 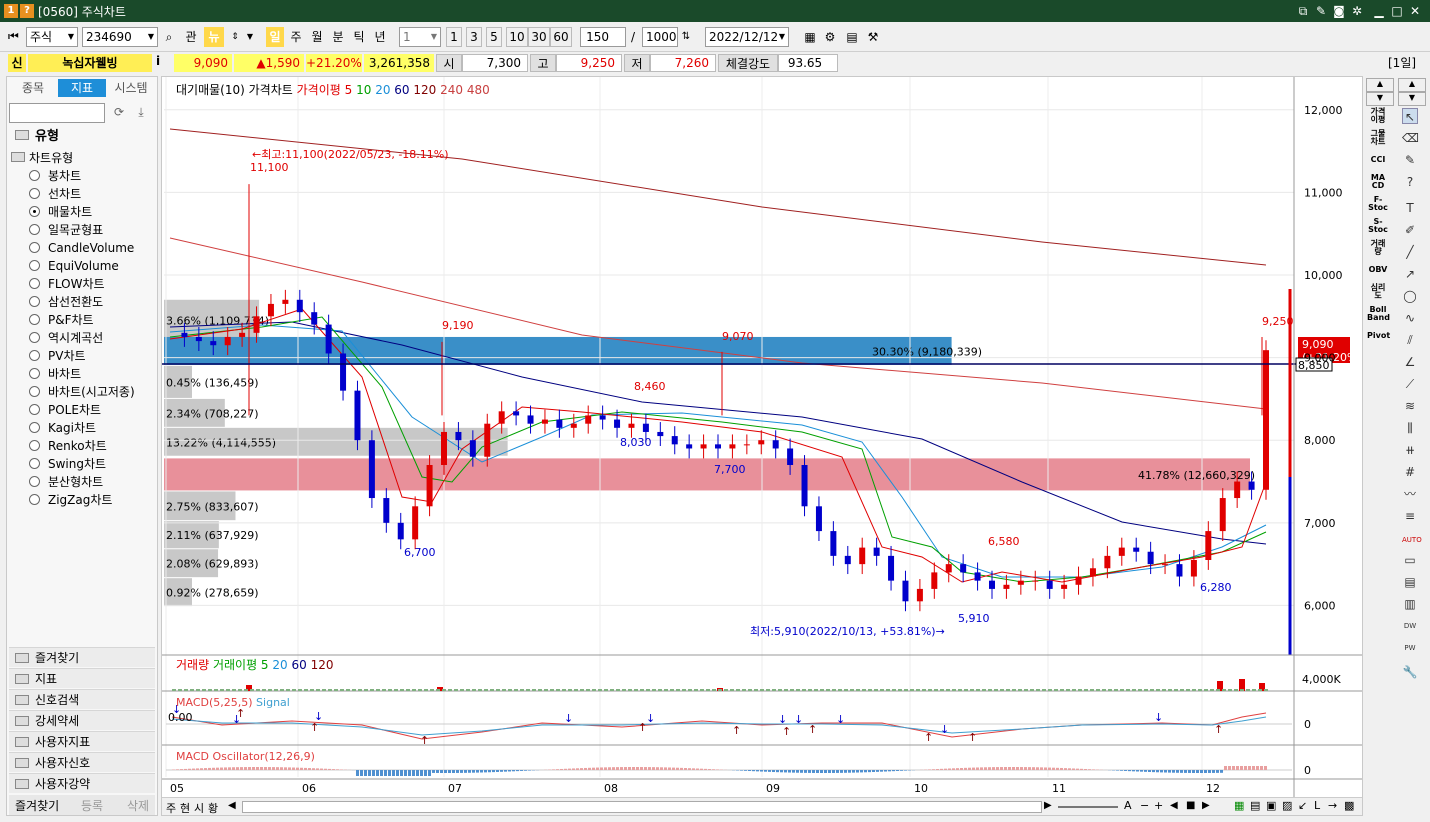 What do you see at coordinates (686, 37) in the screenshot?
I see `spin-icon: ⇅` at bounding box center [686, 37].